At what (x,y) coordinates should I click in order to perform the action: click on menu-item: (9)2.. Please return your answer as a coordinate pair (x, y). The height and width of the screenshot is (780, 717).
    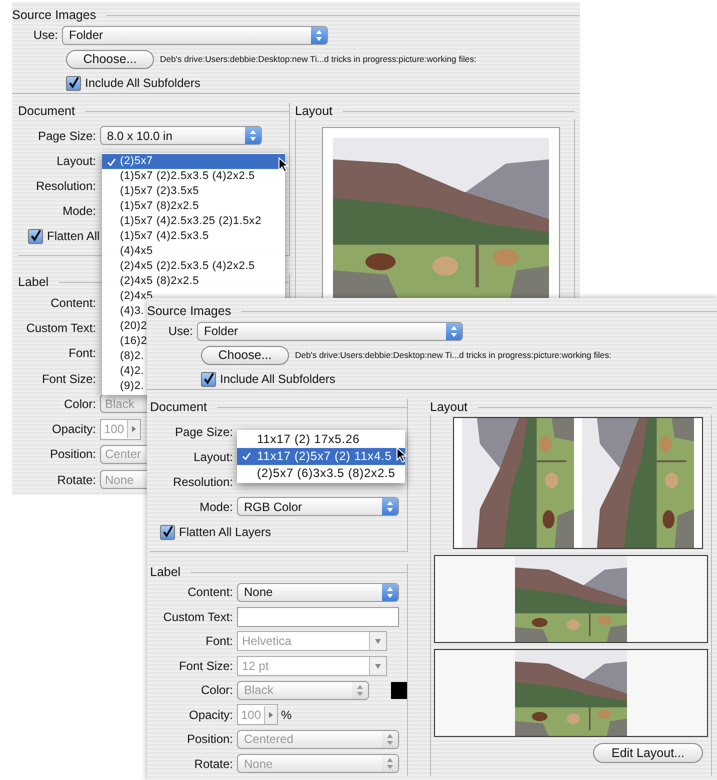
    Looking at the image, I should click on (125, 386).